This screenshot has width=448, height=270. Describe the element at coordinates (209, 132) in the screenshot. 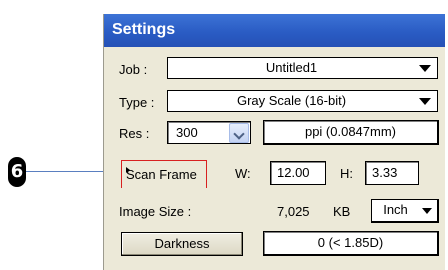

I see `res-select: 300` at that location.